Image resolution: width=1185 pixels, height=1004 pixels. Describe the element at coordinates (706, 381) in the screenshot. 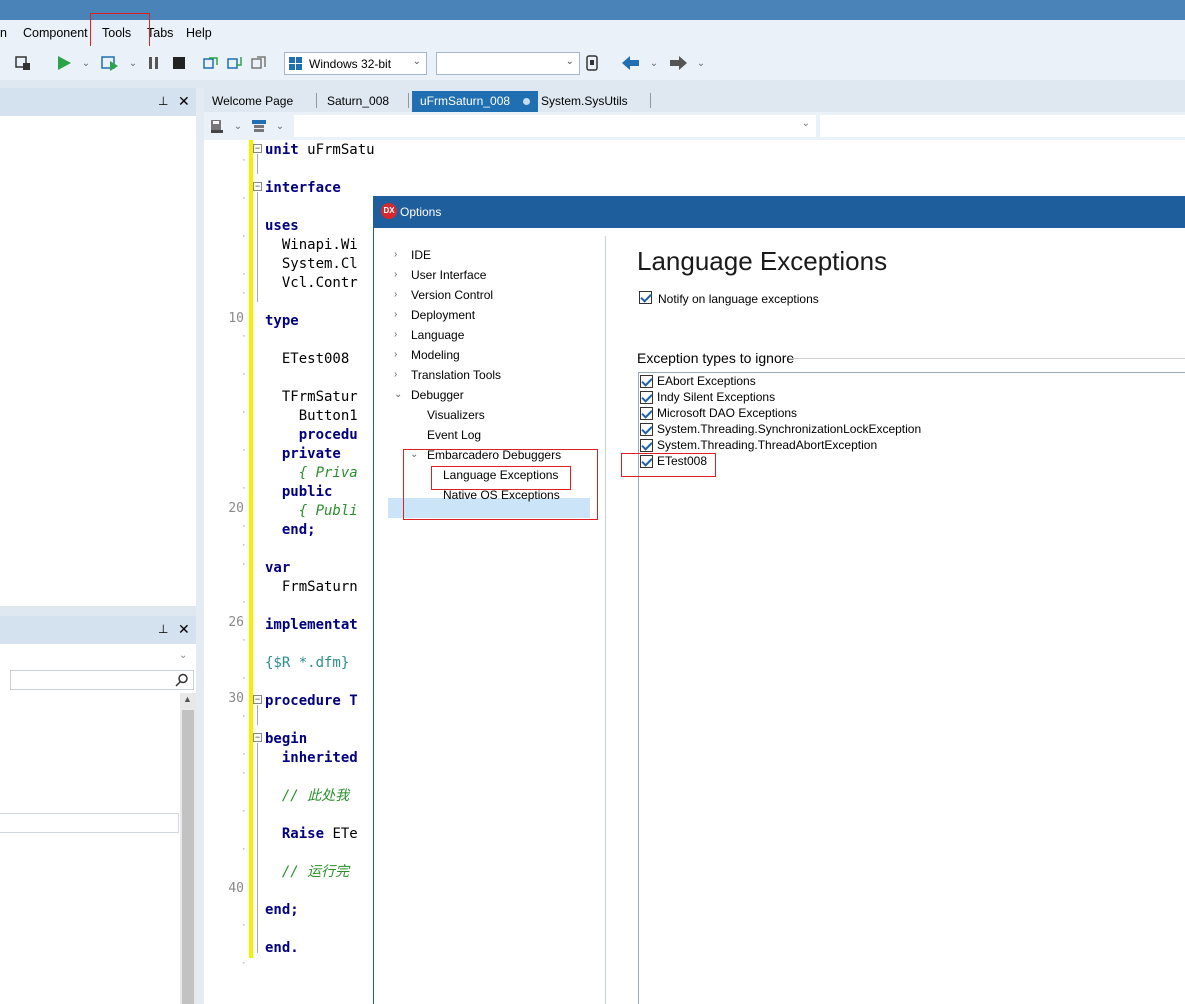

I see `exception-label: EAbort Exceptions` at that location.